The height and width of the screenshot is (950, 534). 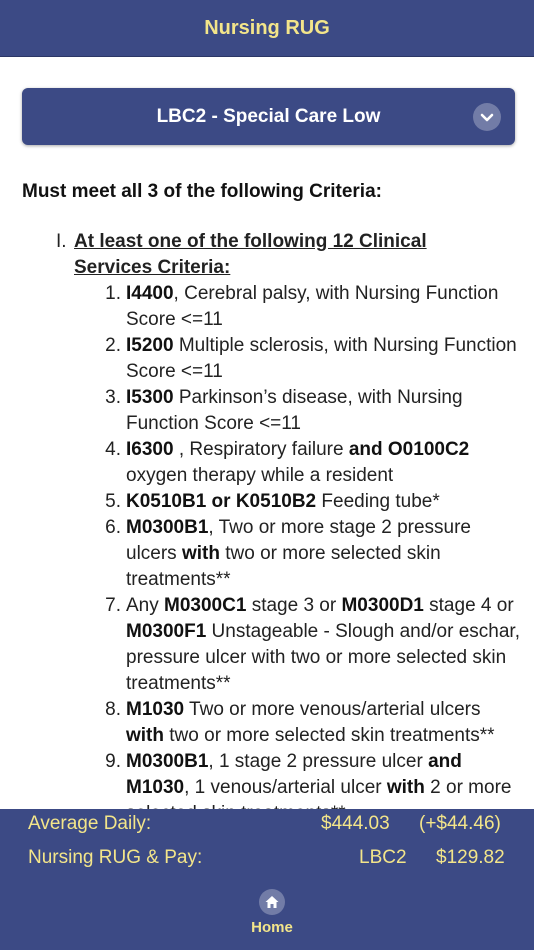 I want to click on criteria-code: and O0100C2, so click(x=409, y=449).